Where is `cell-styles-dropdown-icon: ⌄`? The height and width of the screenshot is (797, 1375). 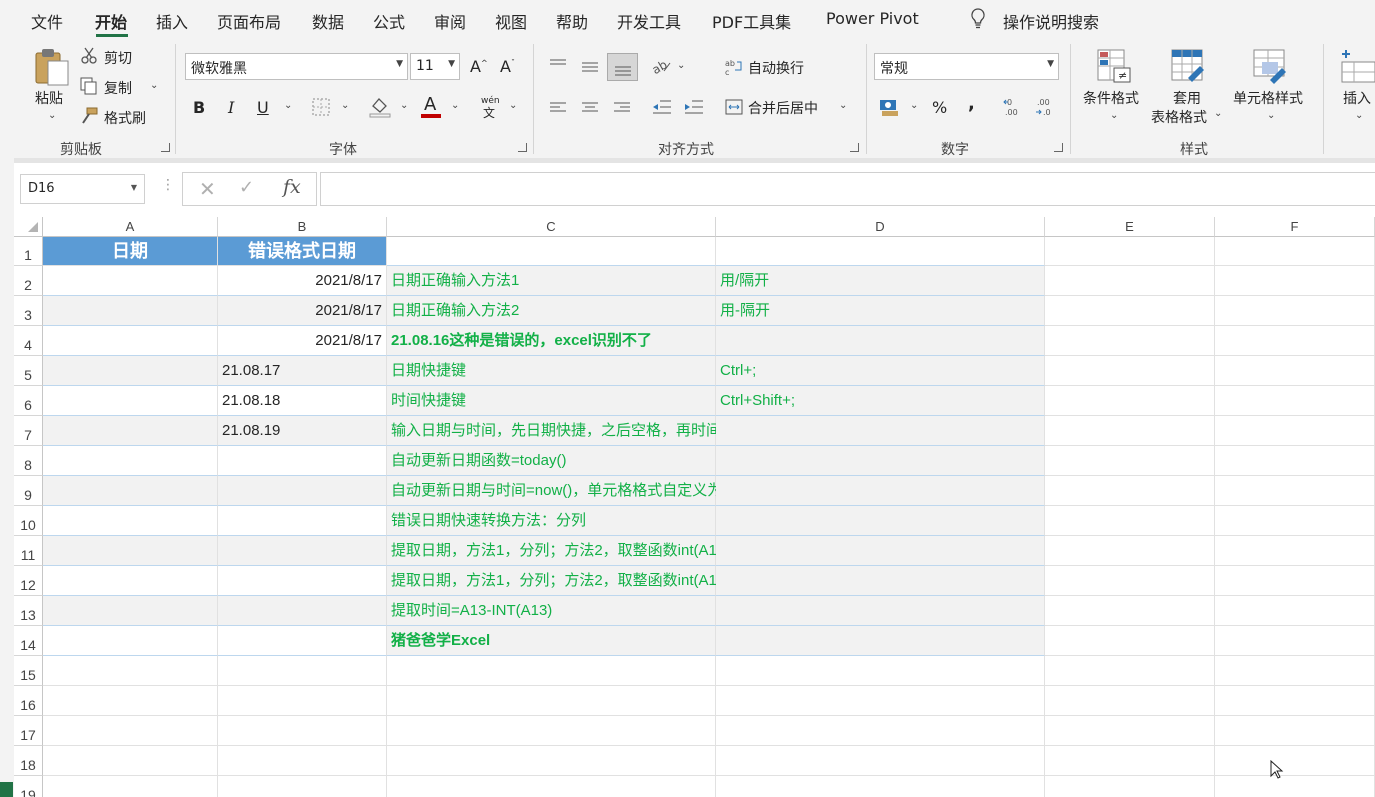 cell-styles-dropdown-icon: ⌄ is located at coordinates (1271, 115).